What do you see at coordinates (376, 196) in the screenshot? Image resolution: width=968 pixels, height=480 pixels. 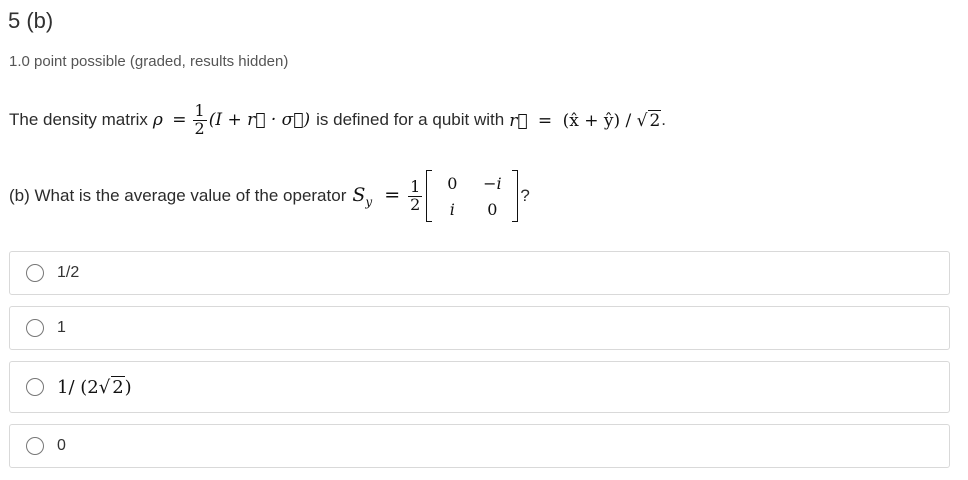 I see `math-operator-sy: Sy =` at bounding box center [376, 196].